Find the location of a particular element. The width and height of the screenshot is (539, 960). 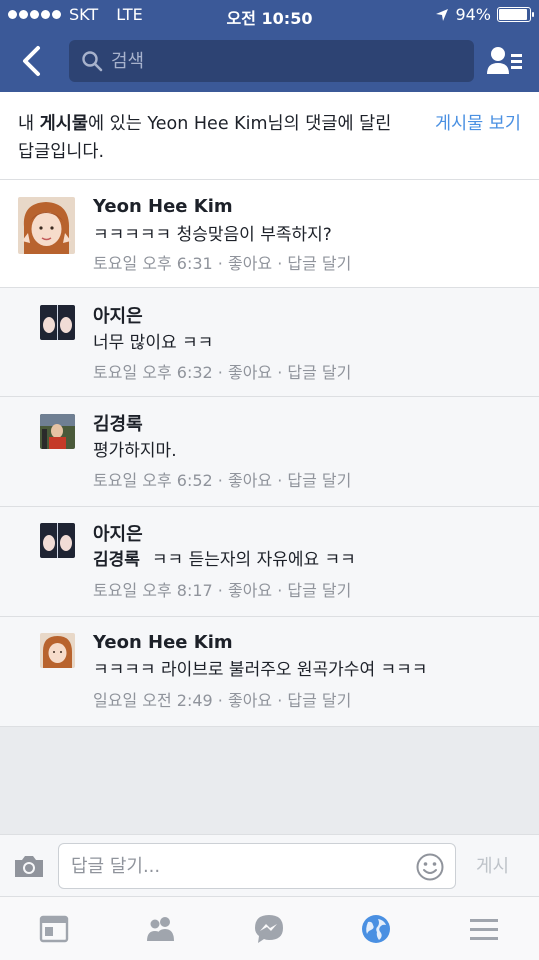

bottom-tab-bar is located at coordinates (269, 928).